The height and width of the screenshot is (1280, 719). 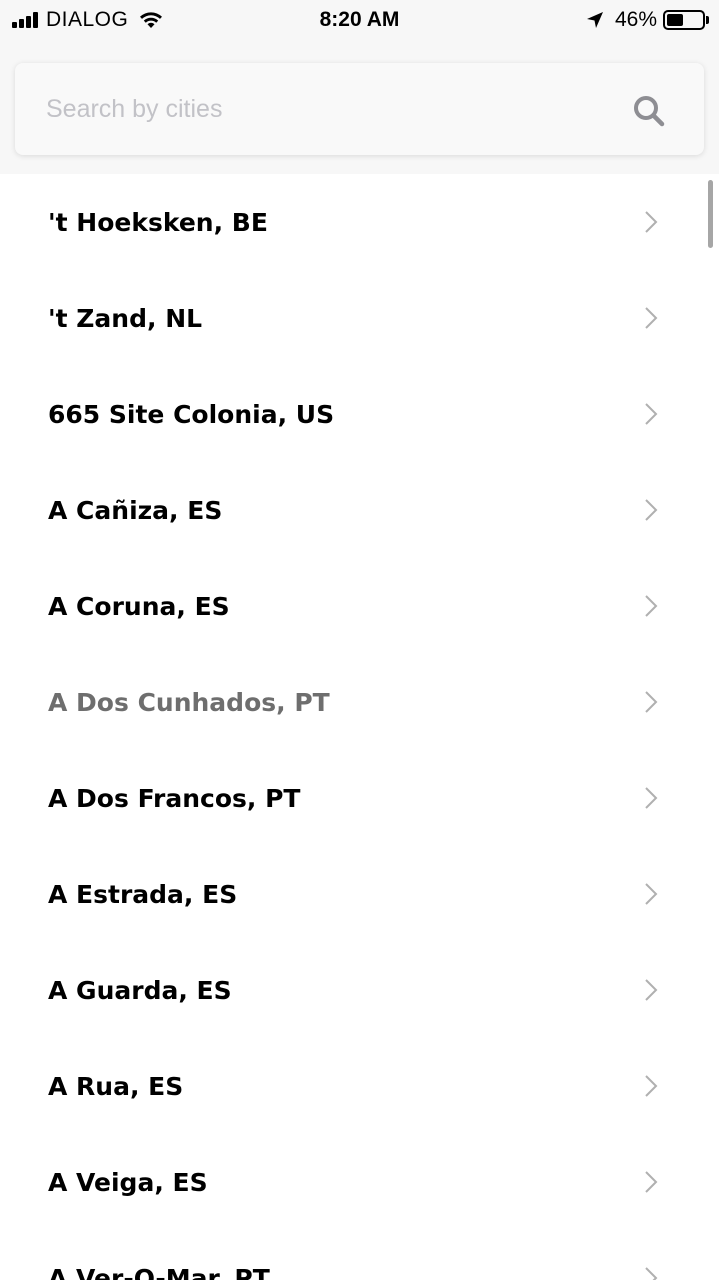 What do you see at coordinates (359, 318) in the screenshot?
I see `city-row: 't Zand, NL` at bounding box center [359, 318].